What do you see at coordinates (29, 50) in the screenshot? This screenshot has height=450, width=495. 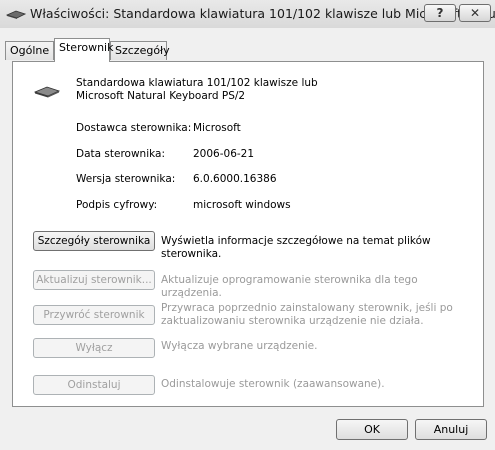 I see `tab-general: Ogólne` at bounding box center [29, 50].